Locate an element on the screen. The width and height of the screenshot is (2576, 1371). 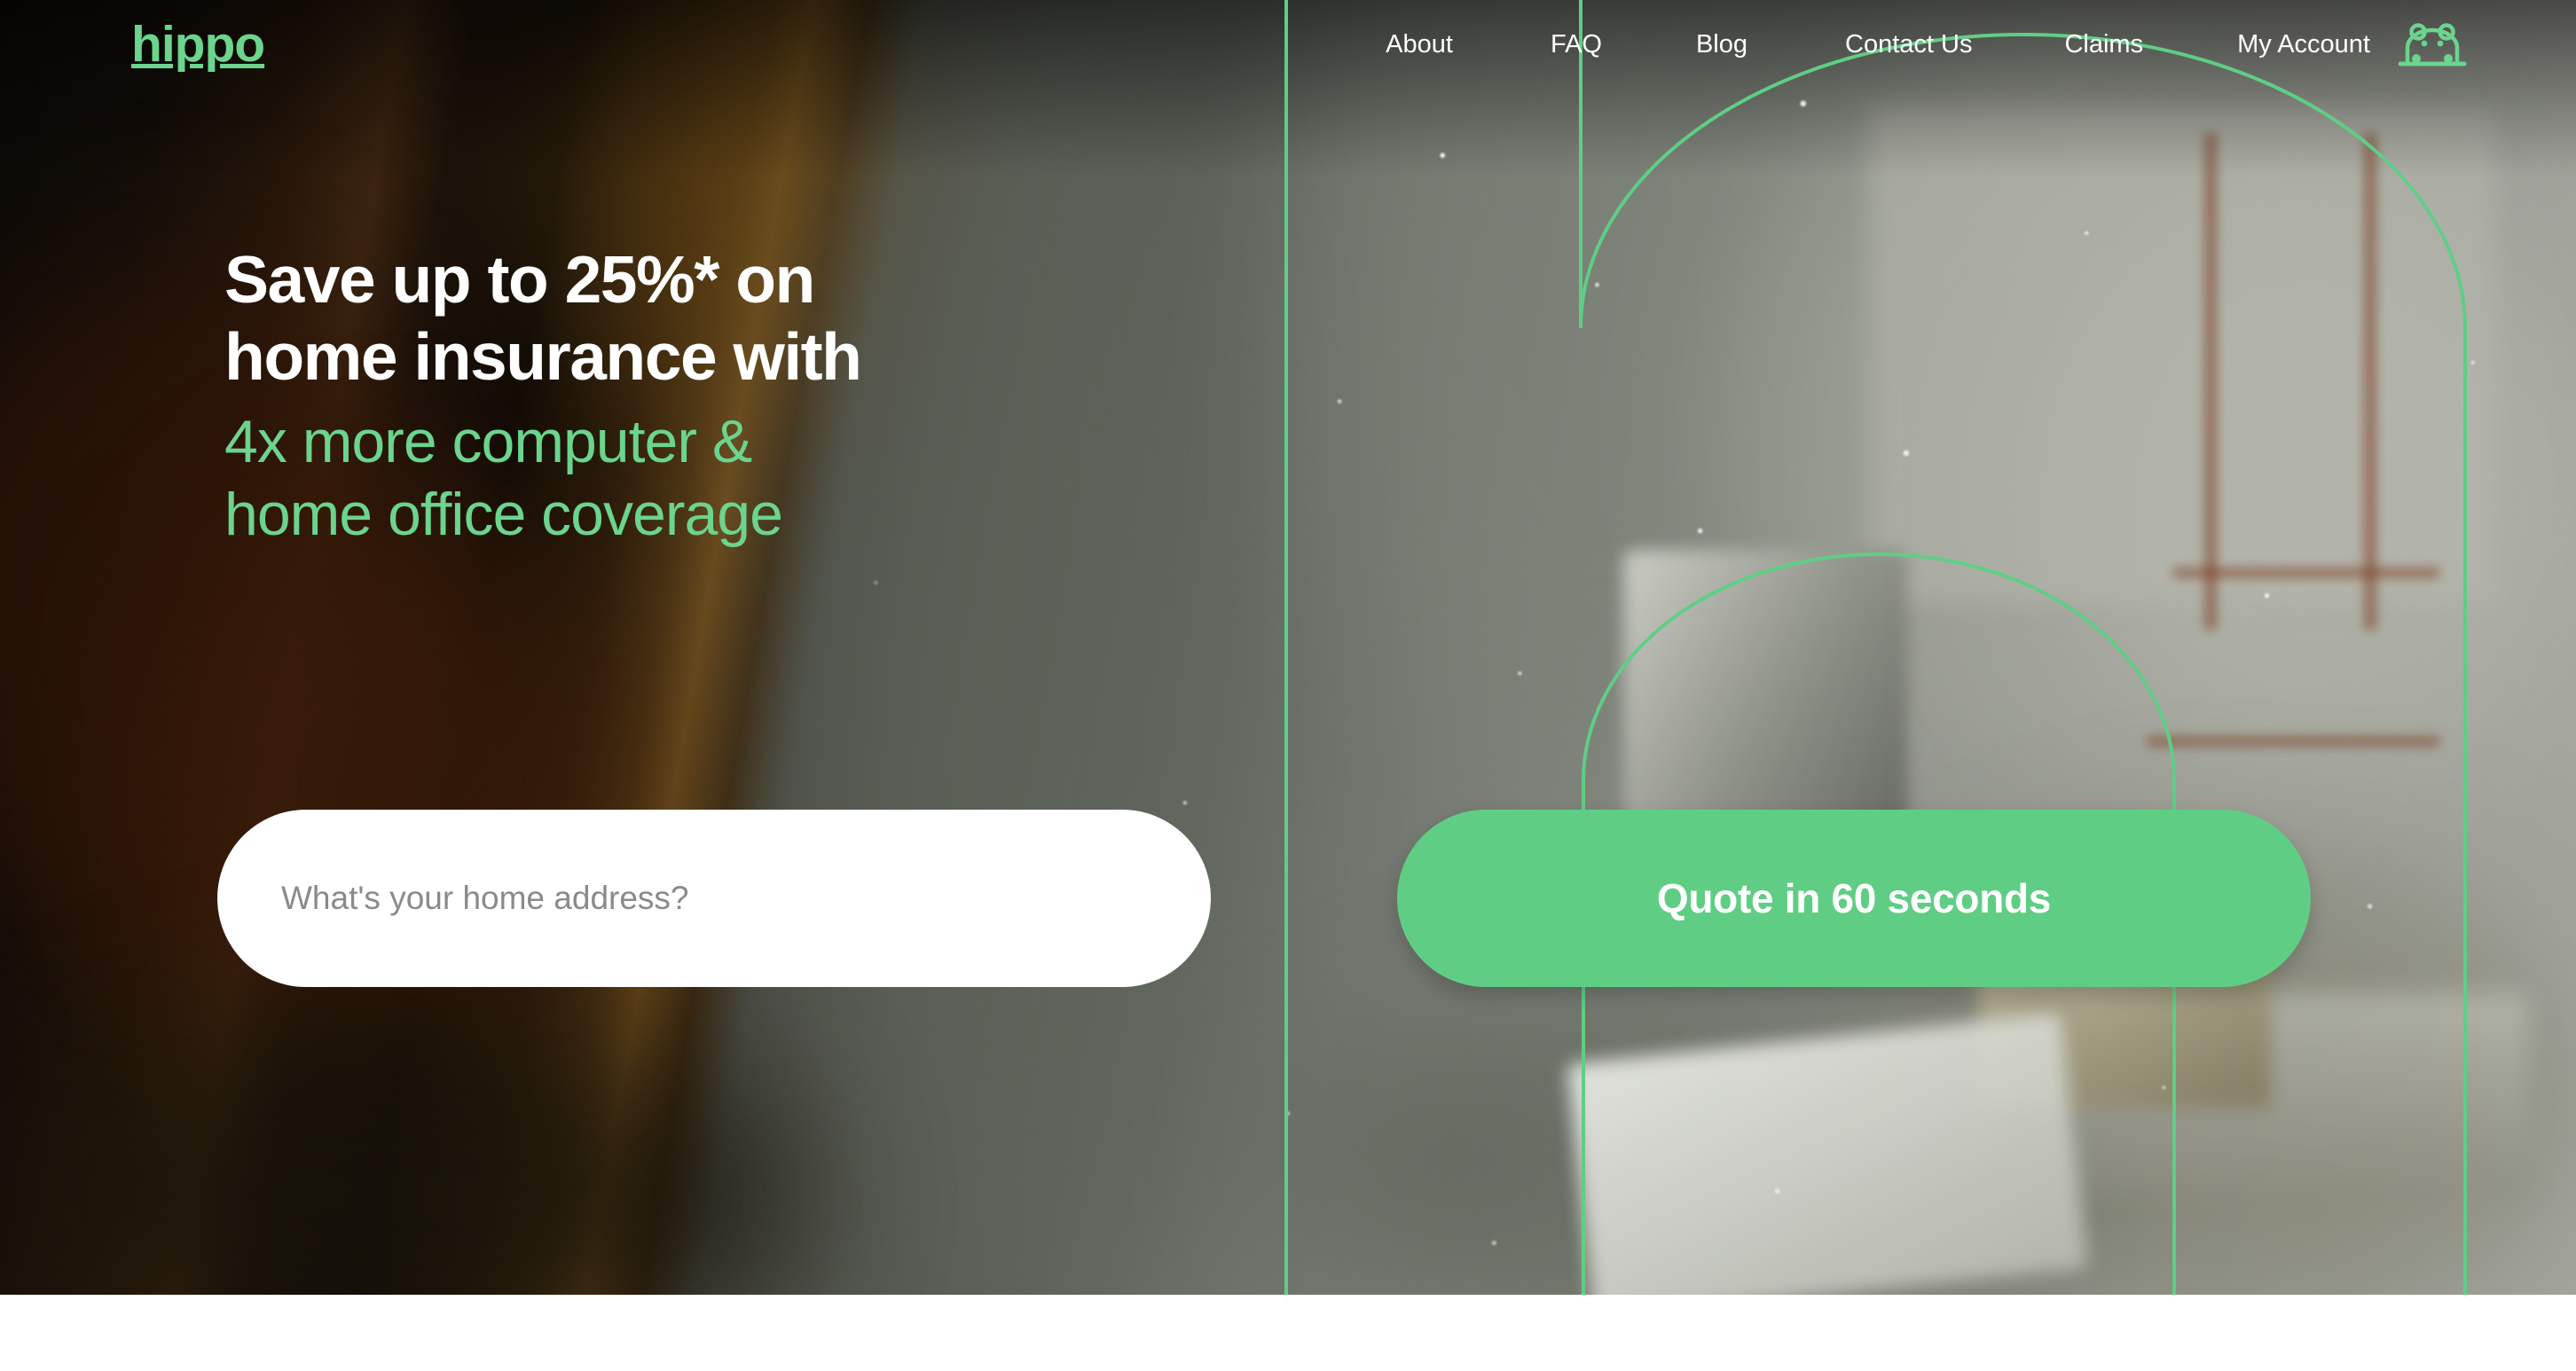
nav-link-contact-us: Contact Us is located at coordinates (1908, 44).